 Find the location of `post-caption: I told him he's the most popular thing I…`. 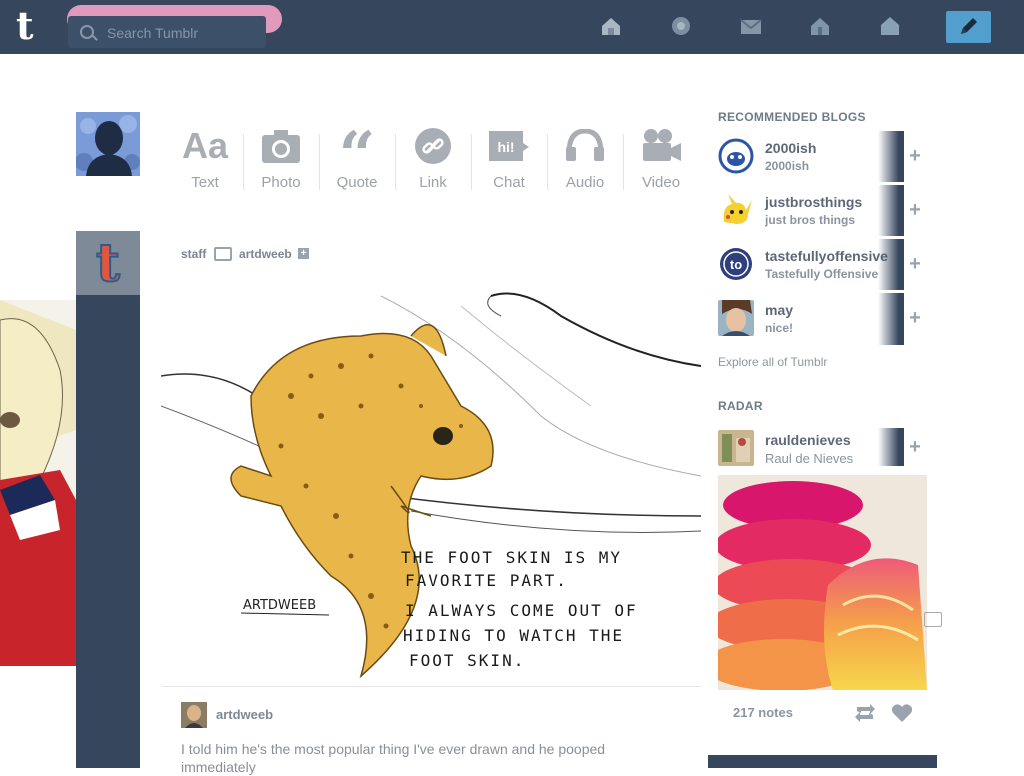

post-caption: I told him he's the most popular thing I… is located at coordinates (393, 758).